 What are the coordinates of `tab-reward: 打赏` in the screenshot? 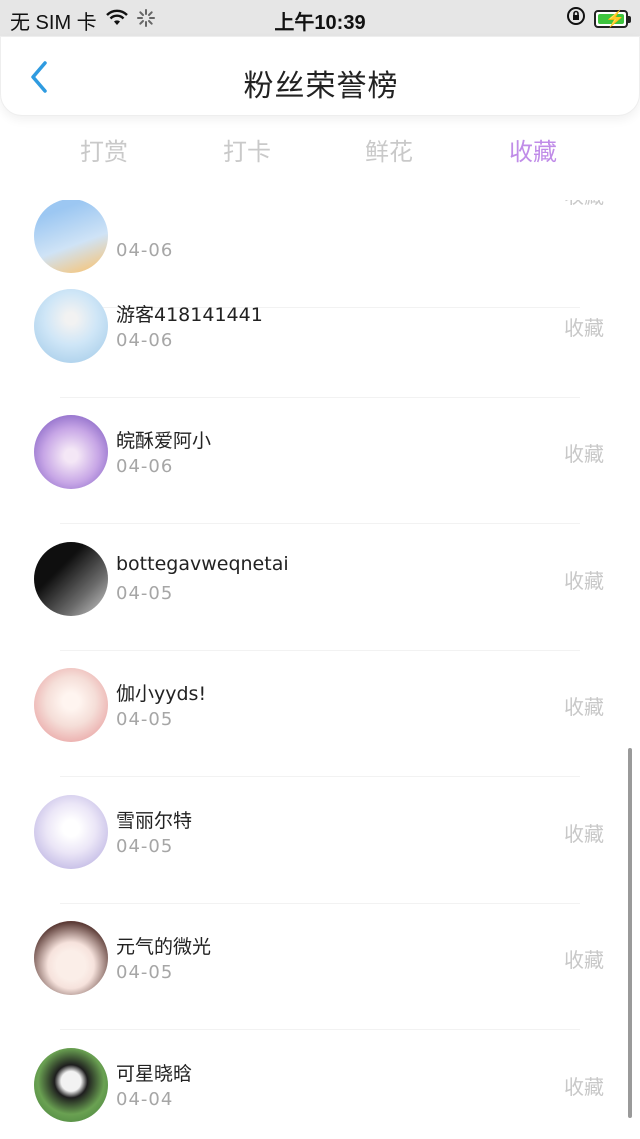 It's located at (104, 149).